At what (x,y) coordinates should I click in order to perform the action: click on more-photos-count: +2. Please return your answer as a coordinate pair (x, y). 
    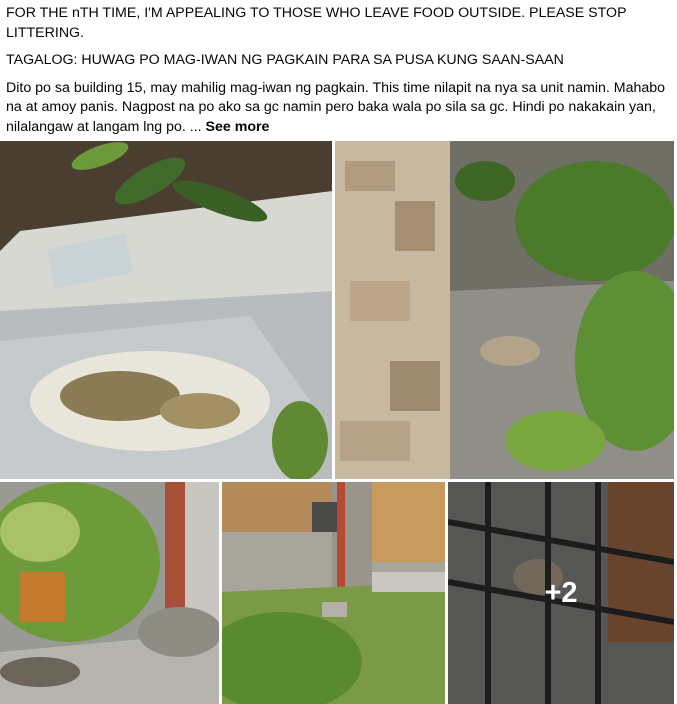
    Looking at the image, I should click on (561, 592).